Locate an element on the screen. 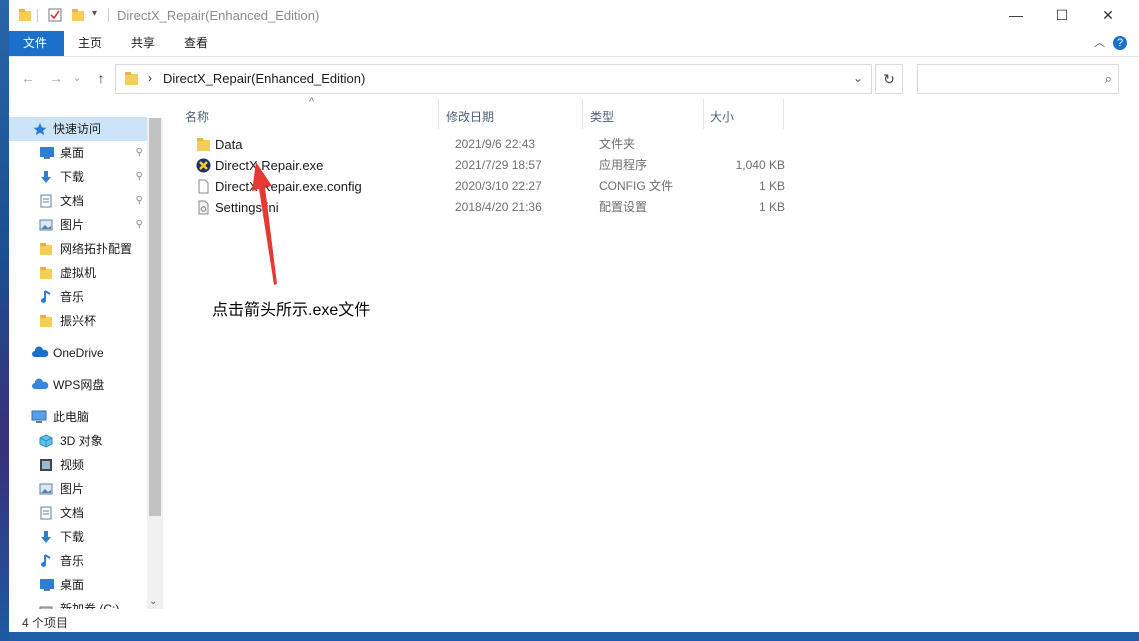 The image size is (1139, 641). column-header-date: 修改日期 is located at coordinates (470, 117).